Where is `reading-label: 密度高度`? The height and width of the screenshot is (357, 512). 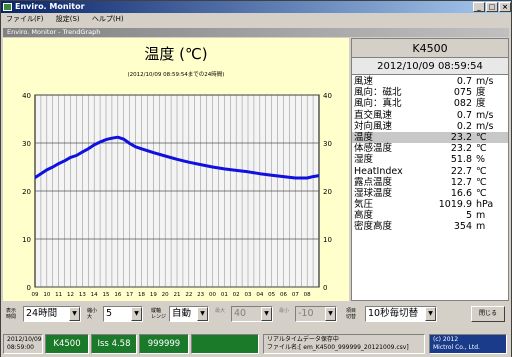 reading-label: 密度高度 is located at coordinates (373, 227).